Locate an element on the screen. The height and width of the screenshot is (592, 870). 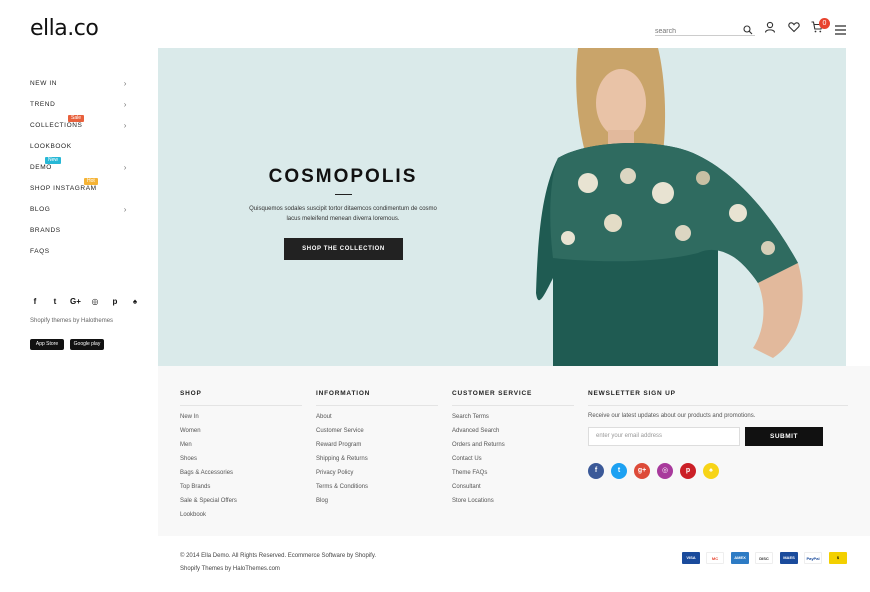
footer-link: Privacy Policy is located at coordinates (377, 476).